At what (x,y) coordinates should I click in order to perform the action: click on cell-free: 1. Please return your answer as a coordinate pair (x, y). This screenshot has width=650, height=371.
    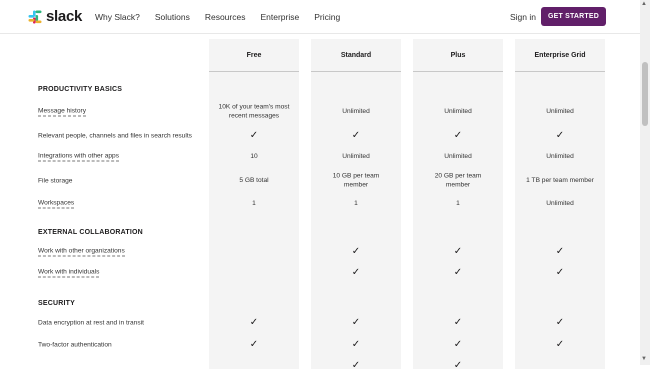
    Looking at the image, I should click on (254, 203).